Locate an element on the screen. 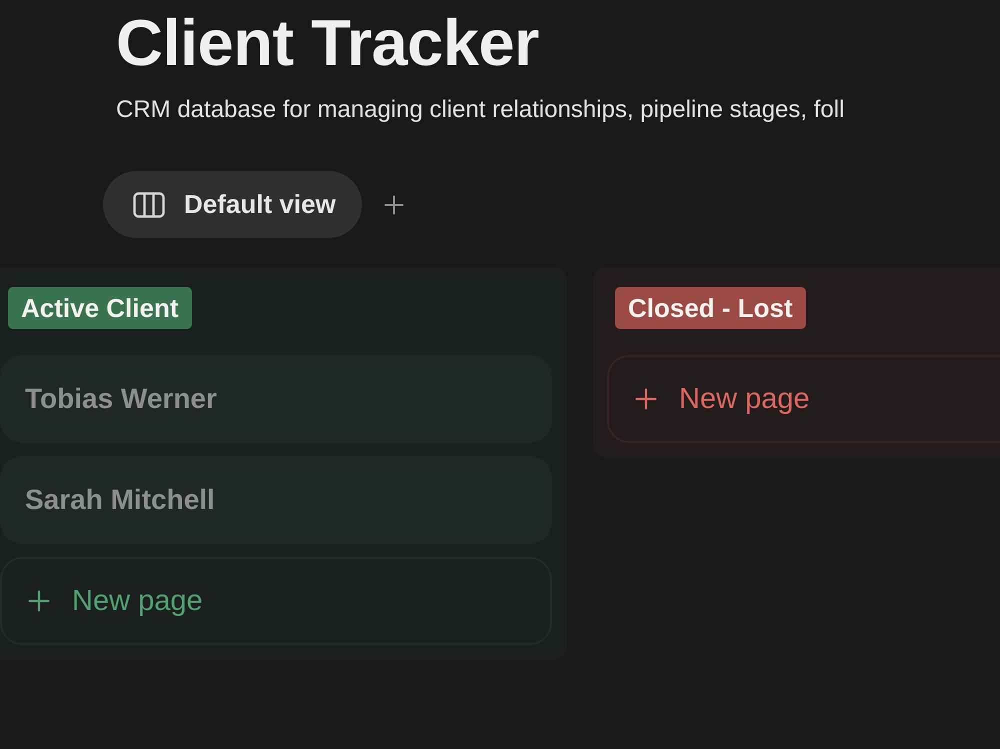  page-title: Client Tracker is located at coordinates (327, 43).